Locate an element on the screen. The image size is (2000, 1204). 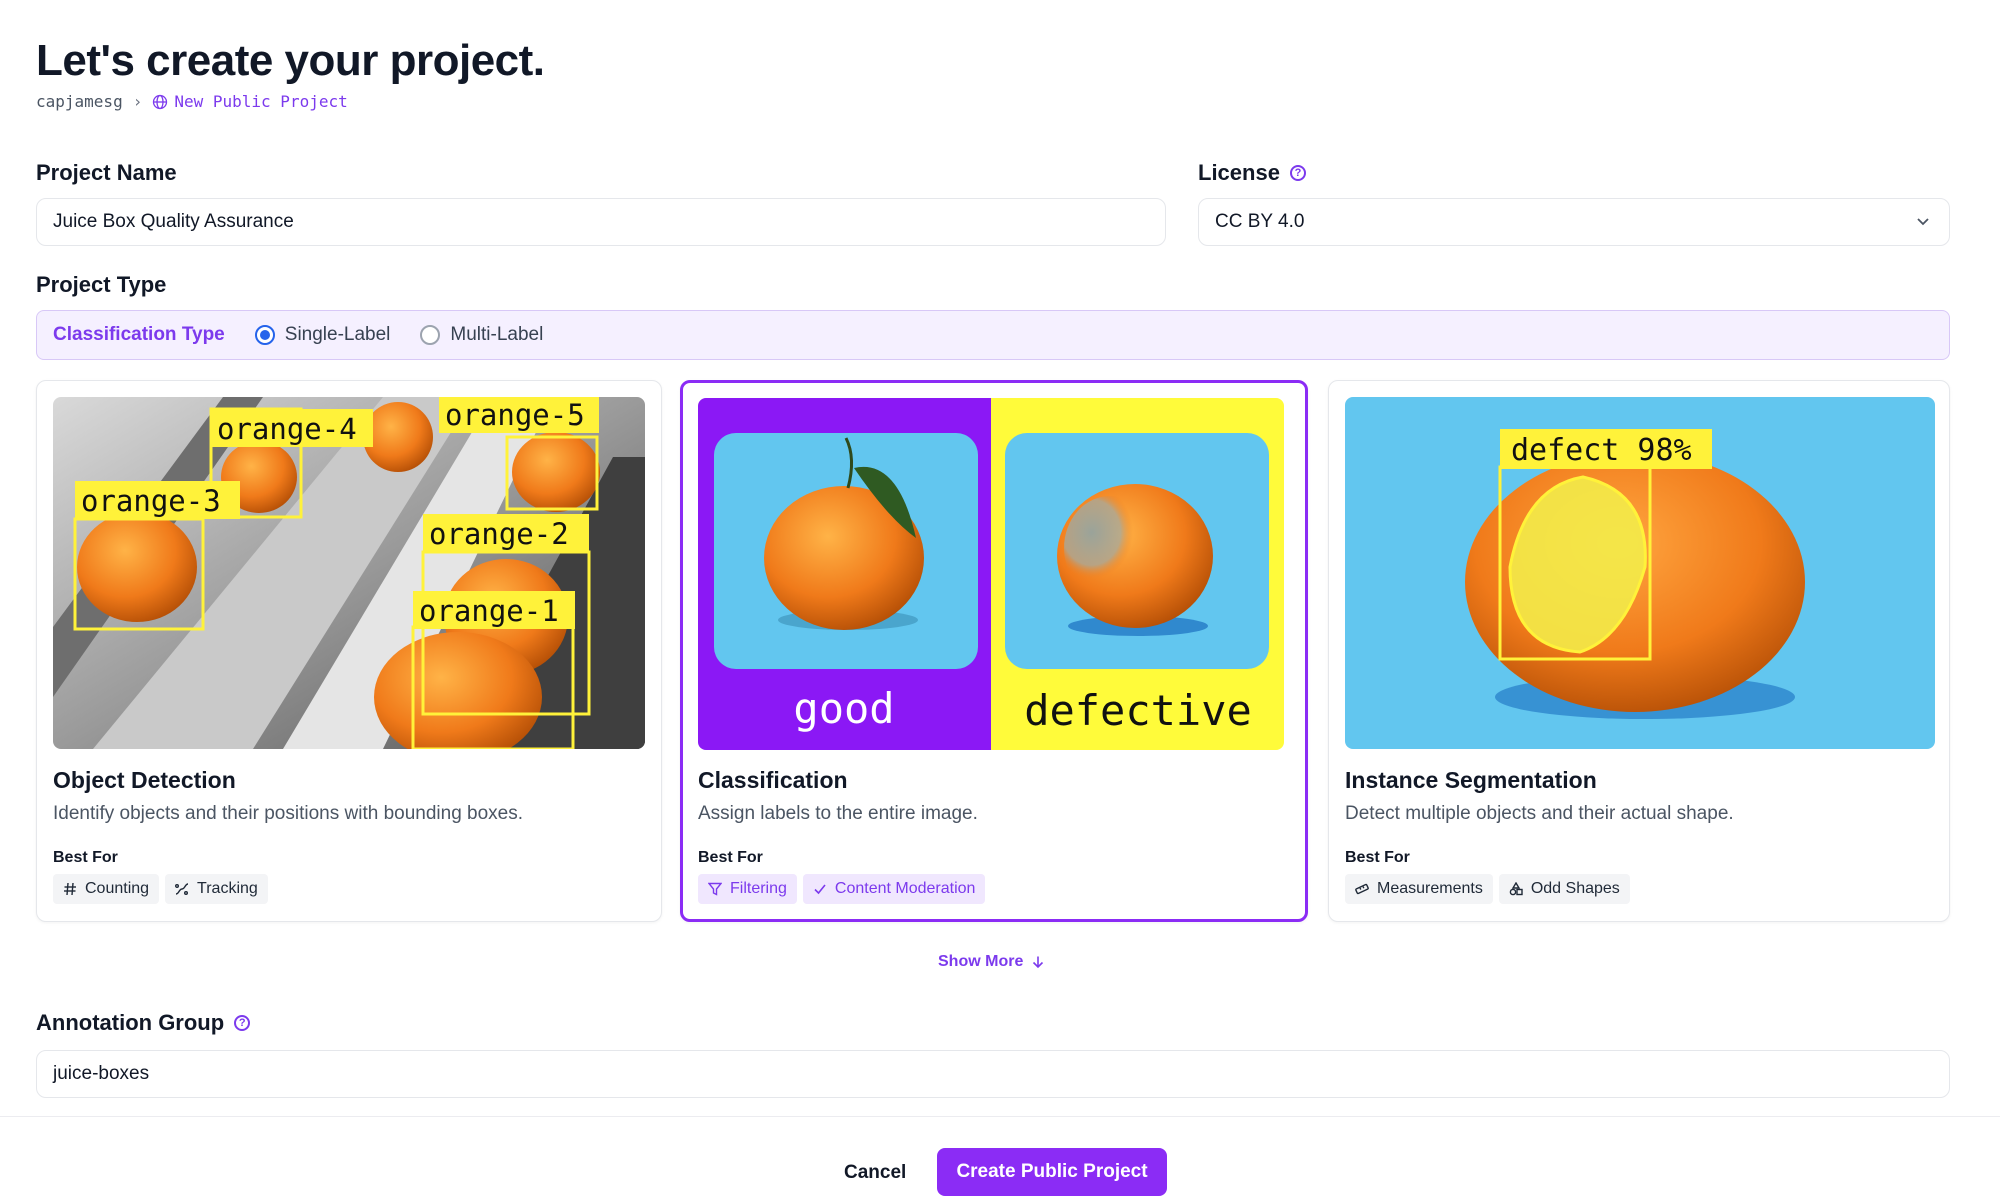
tag-measurements: Measurements is located at coordinates (1419, 889).